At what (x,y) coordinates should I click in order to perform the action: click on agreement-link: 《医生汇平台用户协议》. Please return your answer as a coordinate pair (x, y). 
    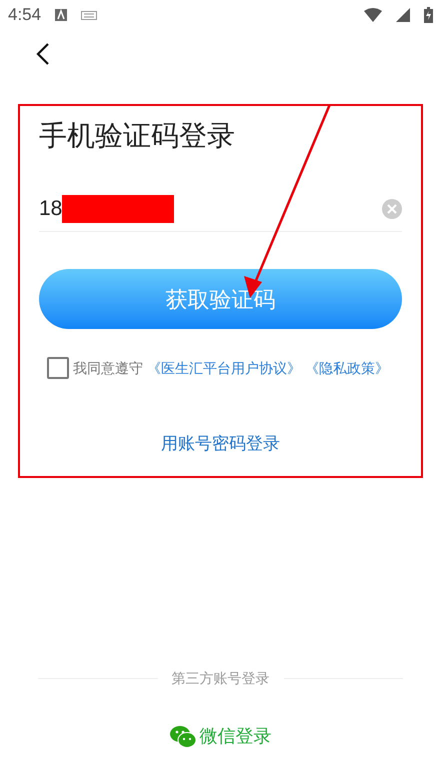
    Looking at the image, I should click on (224, 368).